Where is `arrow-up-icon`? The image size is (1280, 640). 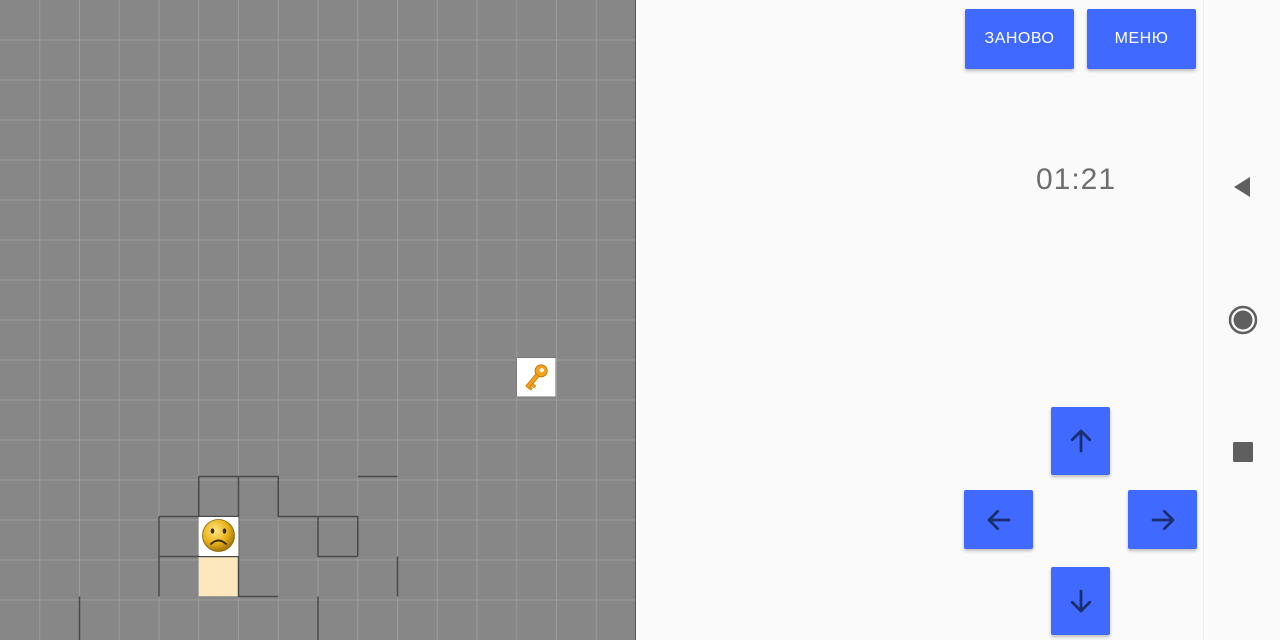 arrow-up-icon is located at coordinates (1080, 441).